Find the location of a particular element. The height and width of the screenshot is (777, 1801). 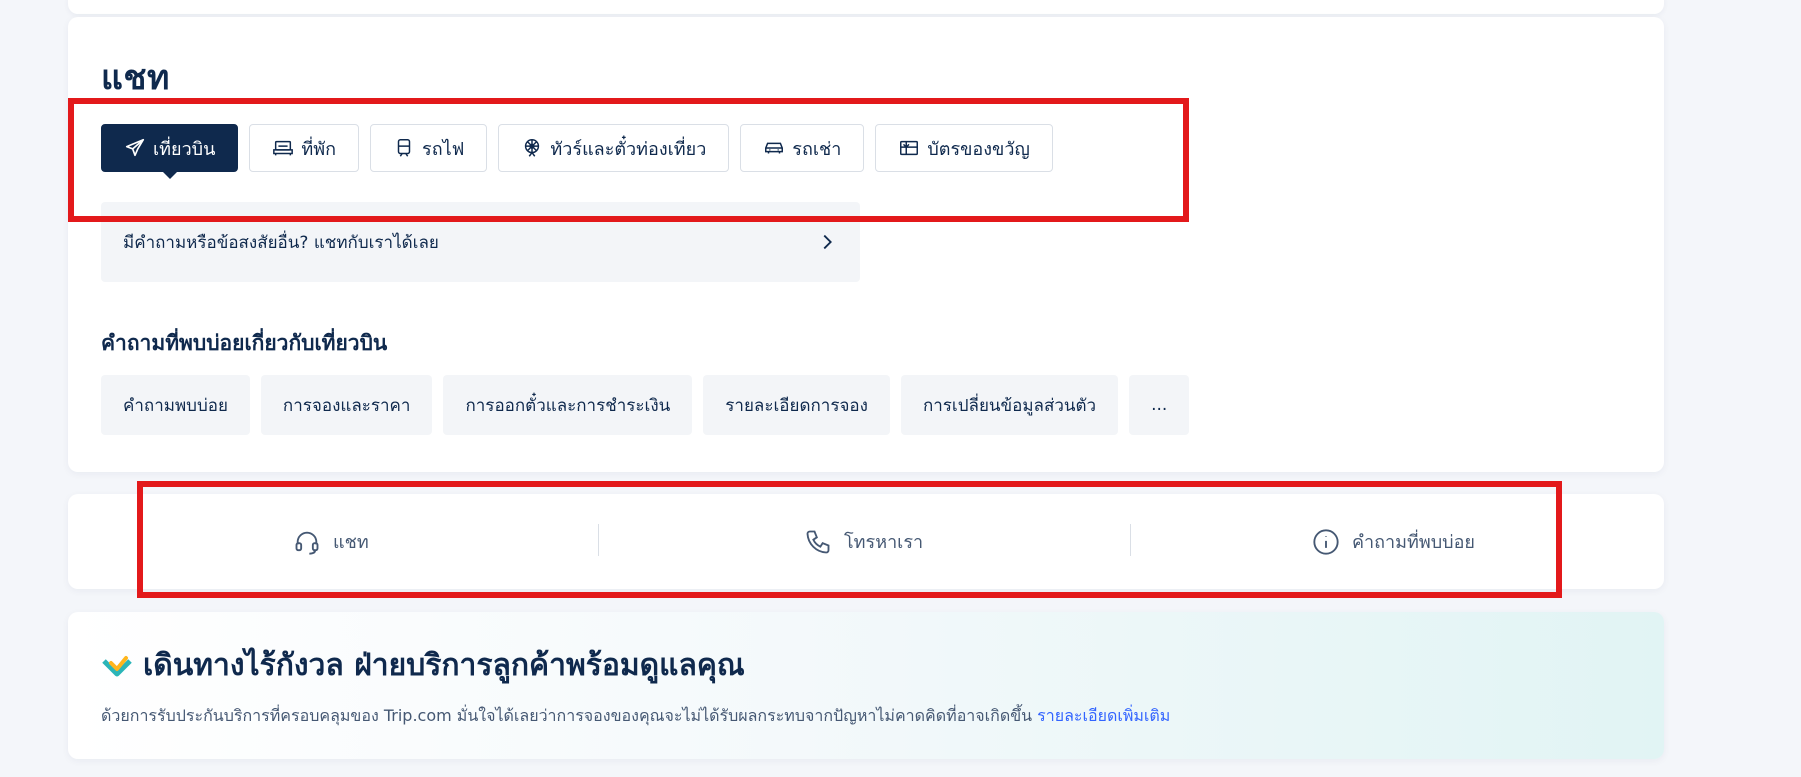

contact-faq-button: คำถามที่พบบ่อย is located at coordinates (1393, 541).